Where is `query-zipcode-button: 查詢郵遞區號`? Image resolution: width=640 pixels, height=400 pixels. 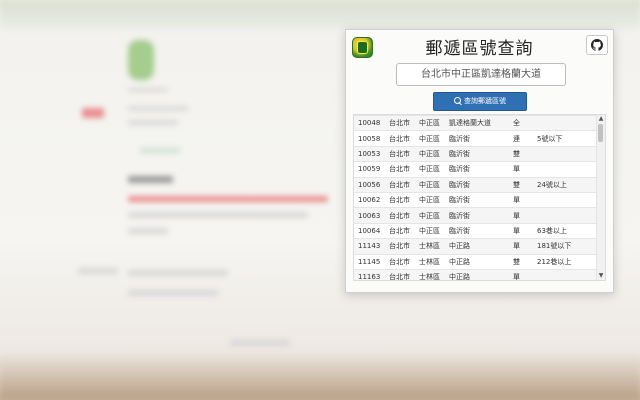 query-zipcode-button: 查詢郵遞區號 is located at coordinates (480, 101).